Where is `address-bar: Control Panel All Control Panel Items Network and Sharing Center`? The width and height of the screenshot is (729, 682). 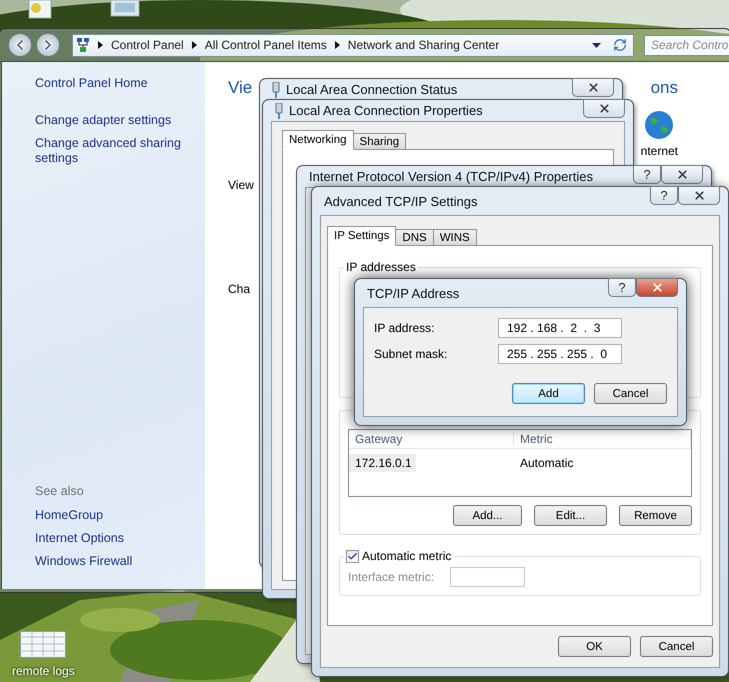 address-bar: Control Panel All Control Panel Items Network and Sharing Center is located at coordinates (353, 45).